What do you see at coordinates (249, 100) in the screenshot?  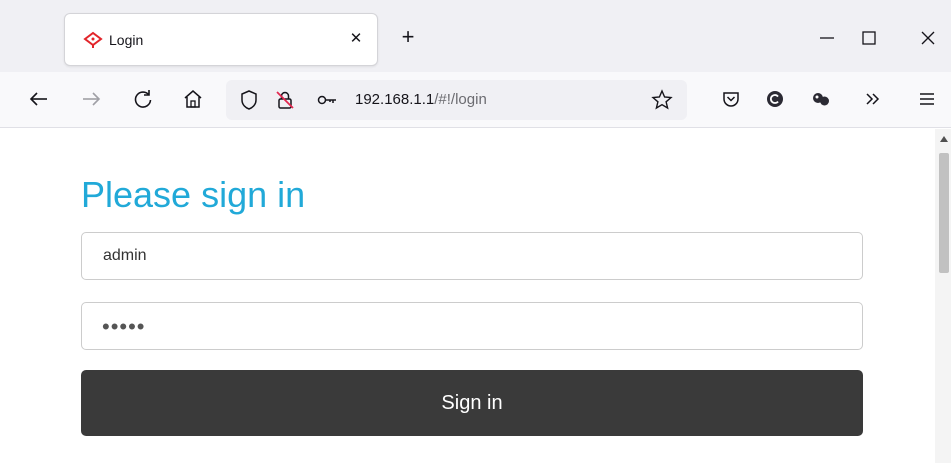 I see `tracking-protection-shield-icon` at bounding box center [249, 100].